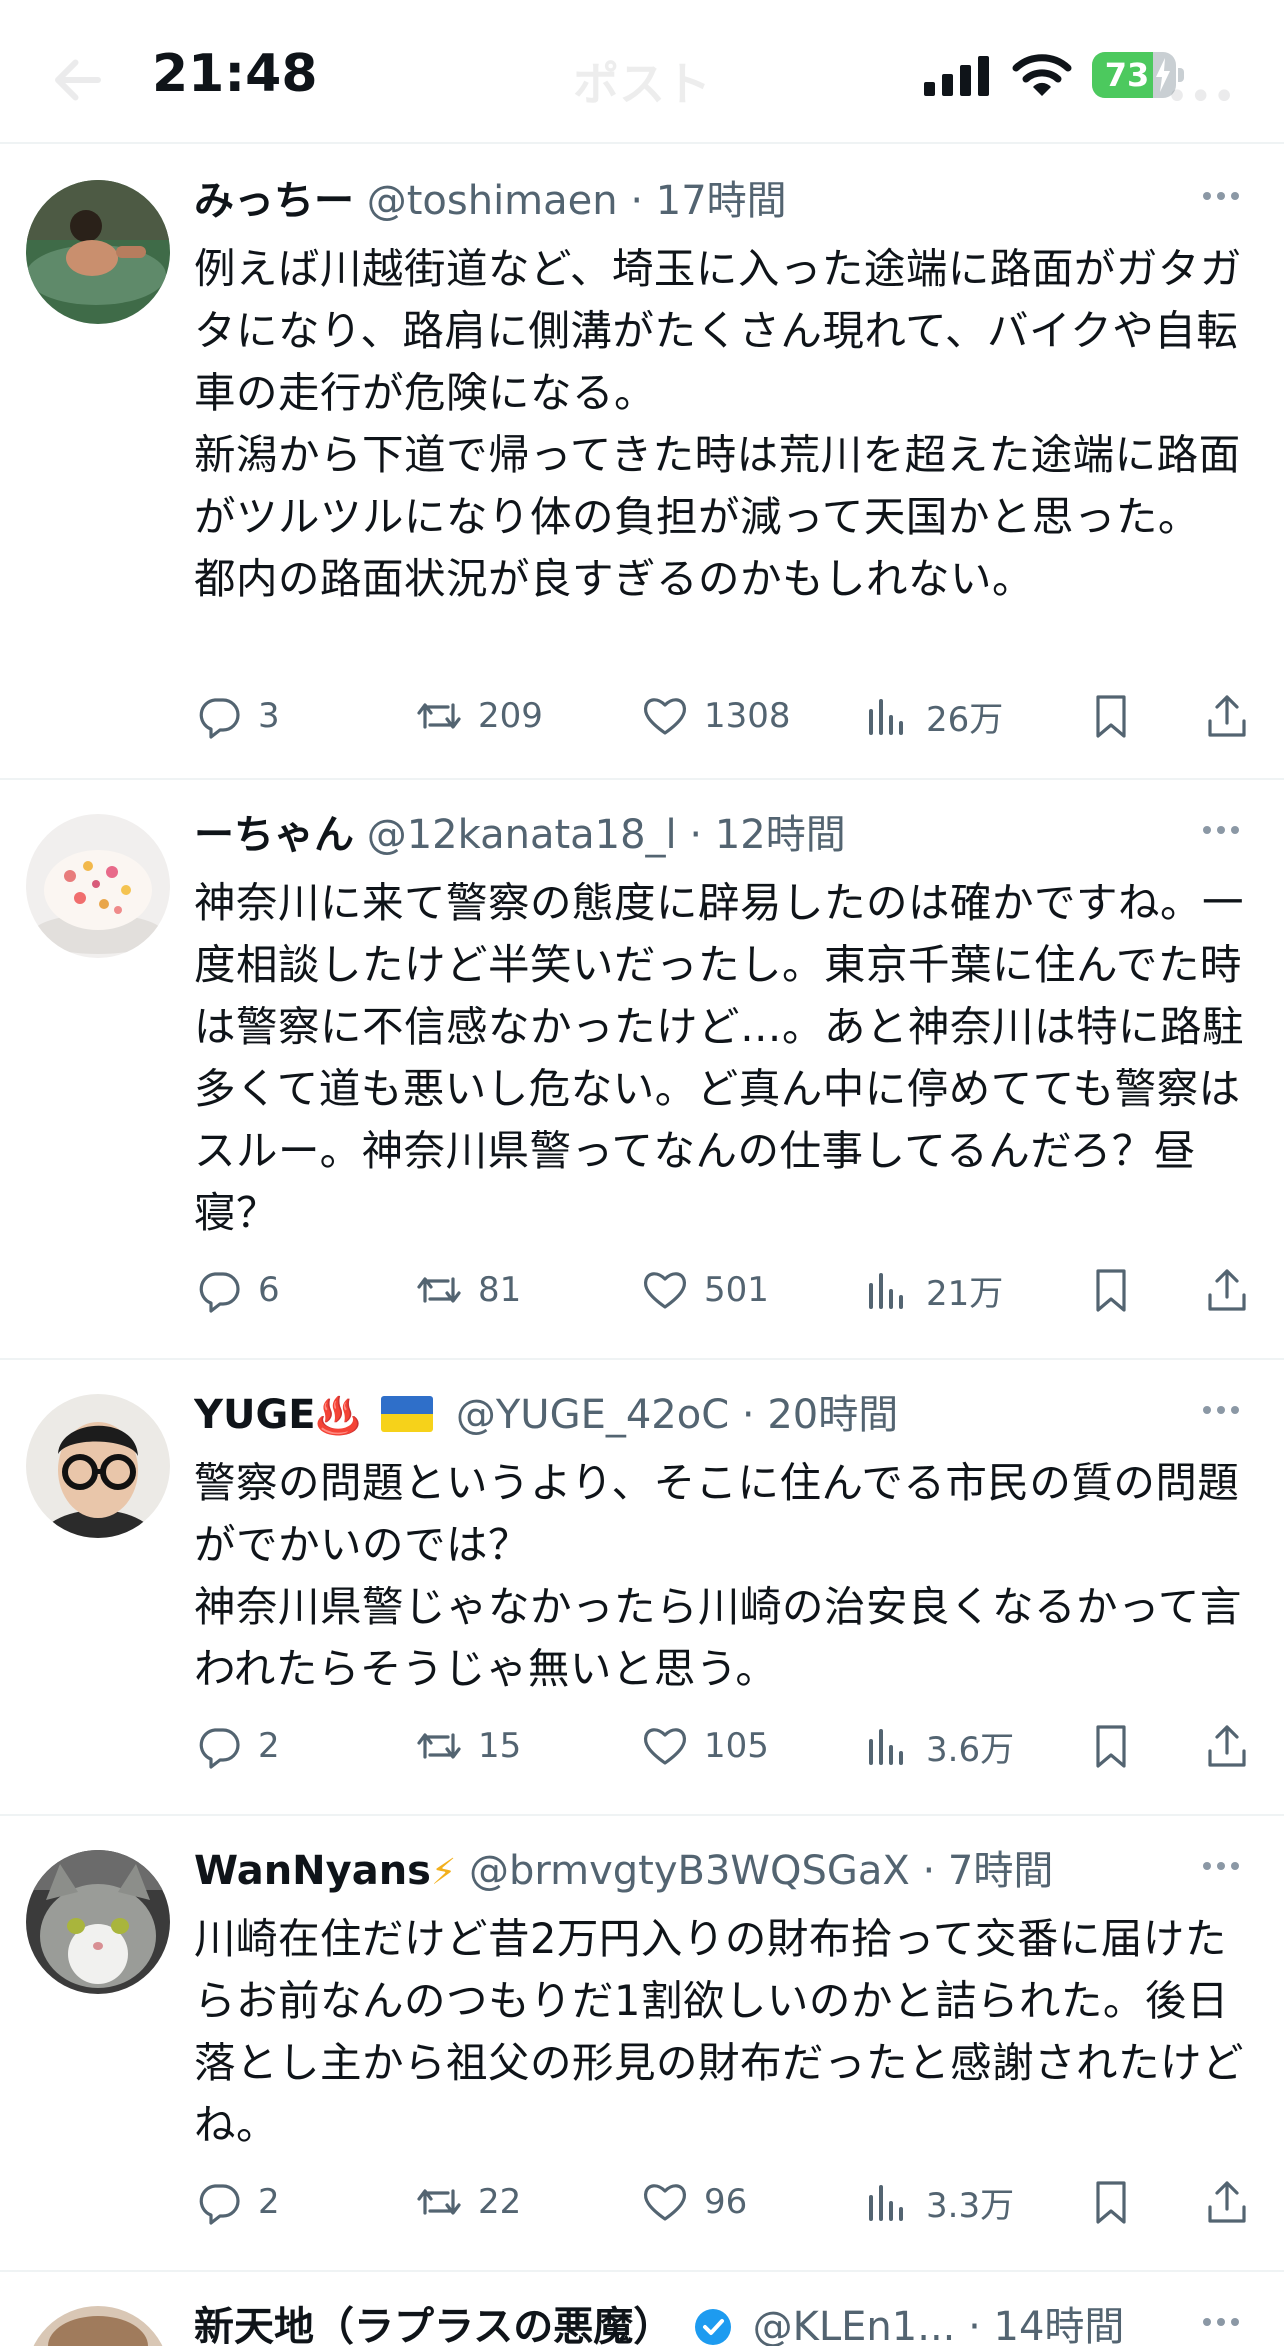 The height and width of the screenshot is (2346, 1284). I want to click on views-button: 26万, so click(932, 716).